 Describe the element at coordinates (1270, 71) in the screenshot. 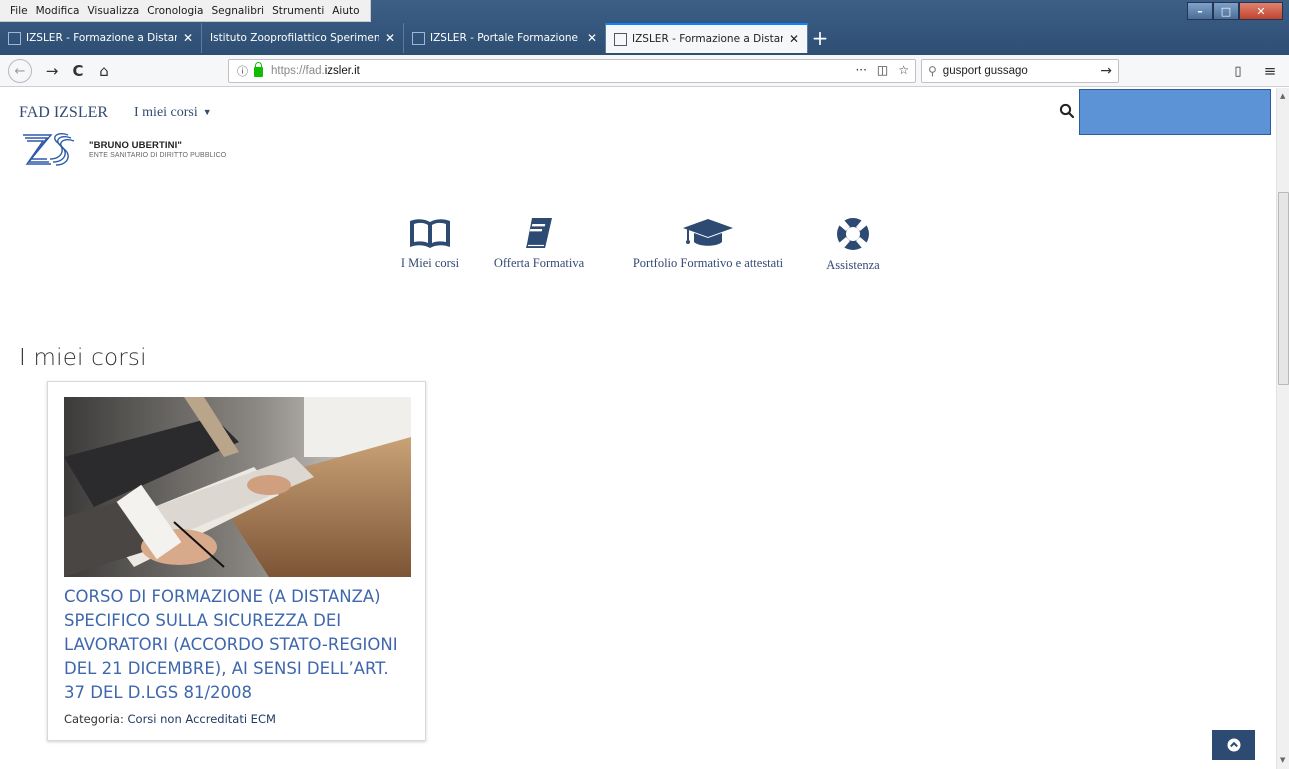

I see `app-menu-icon: ≡` at that location.